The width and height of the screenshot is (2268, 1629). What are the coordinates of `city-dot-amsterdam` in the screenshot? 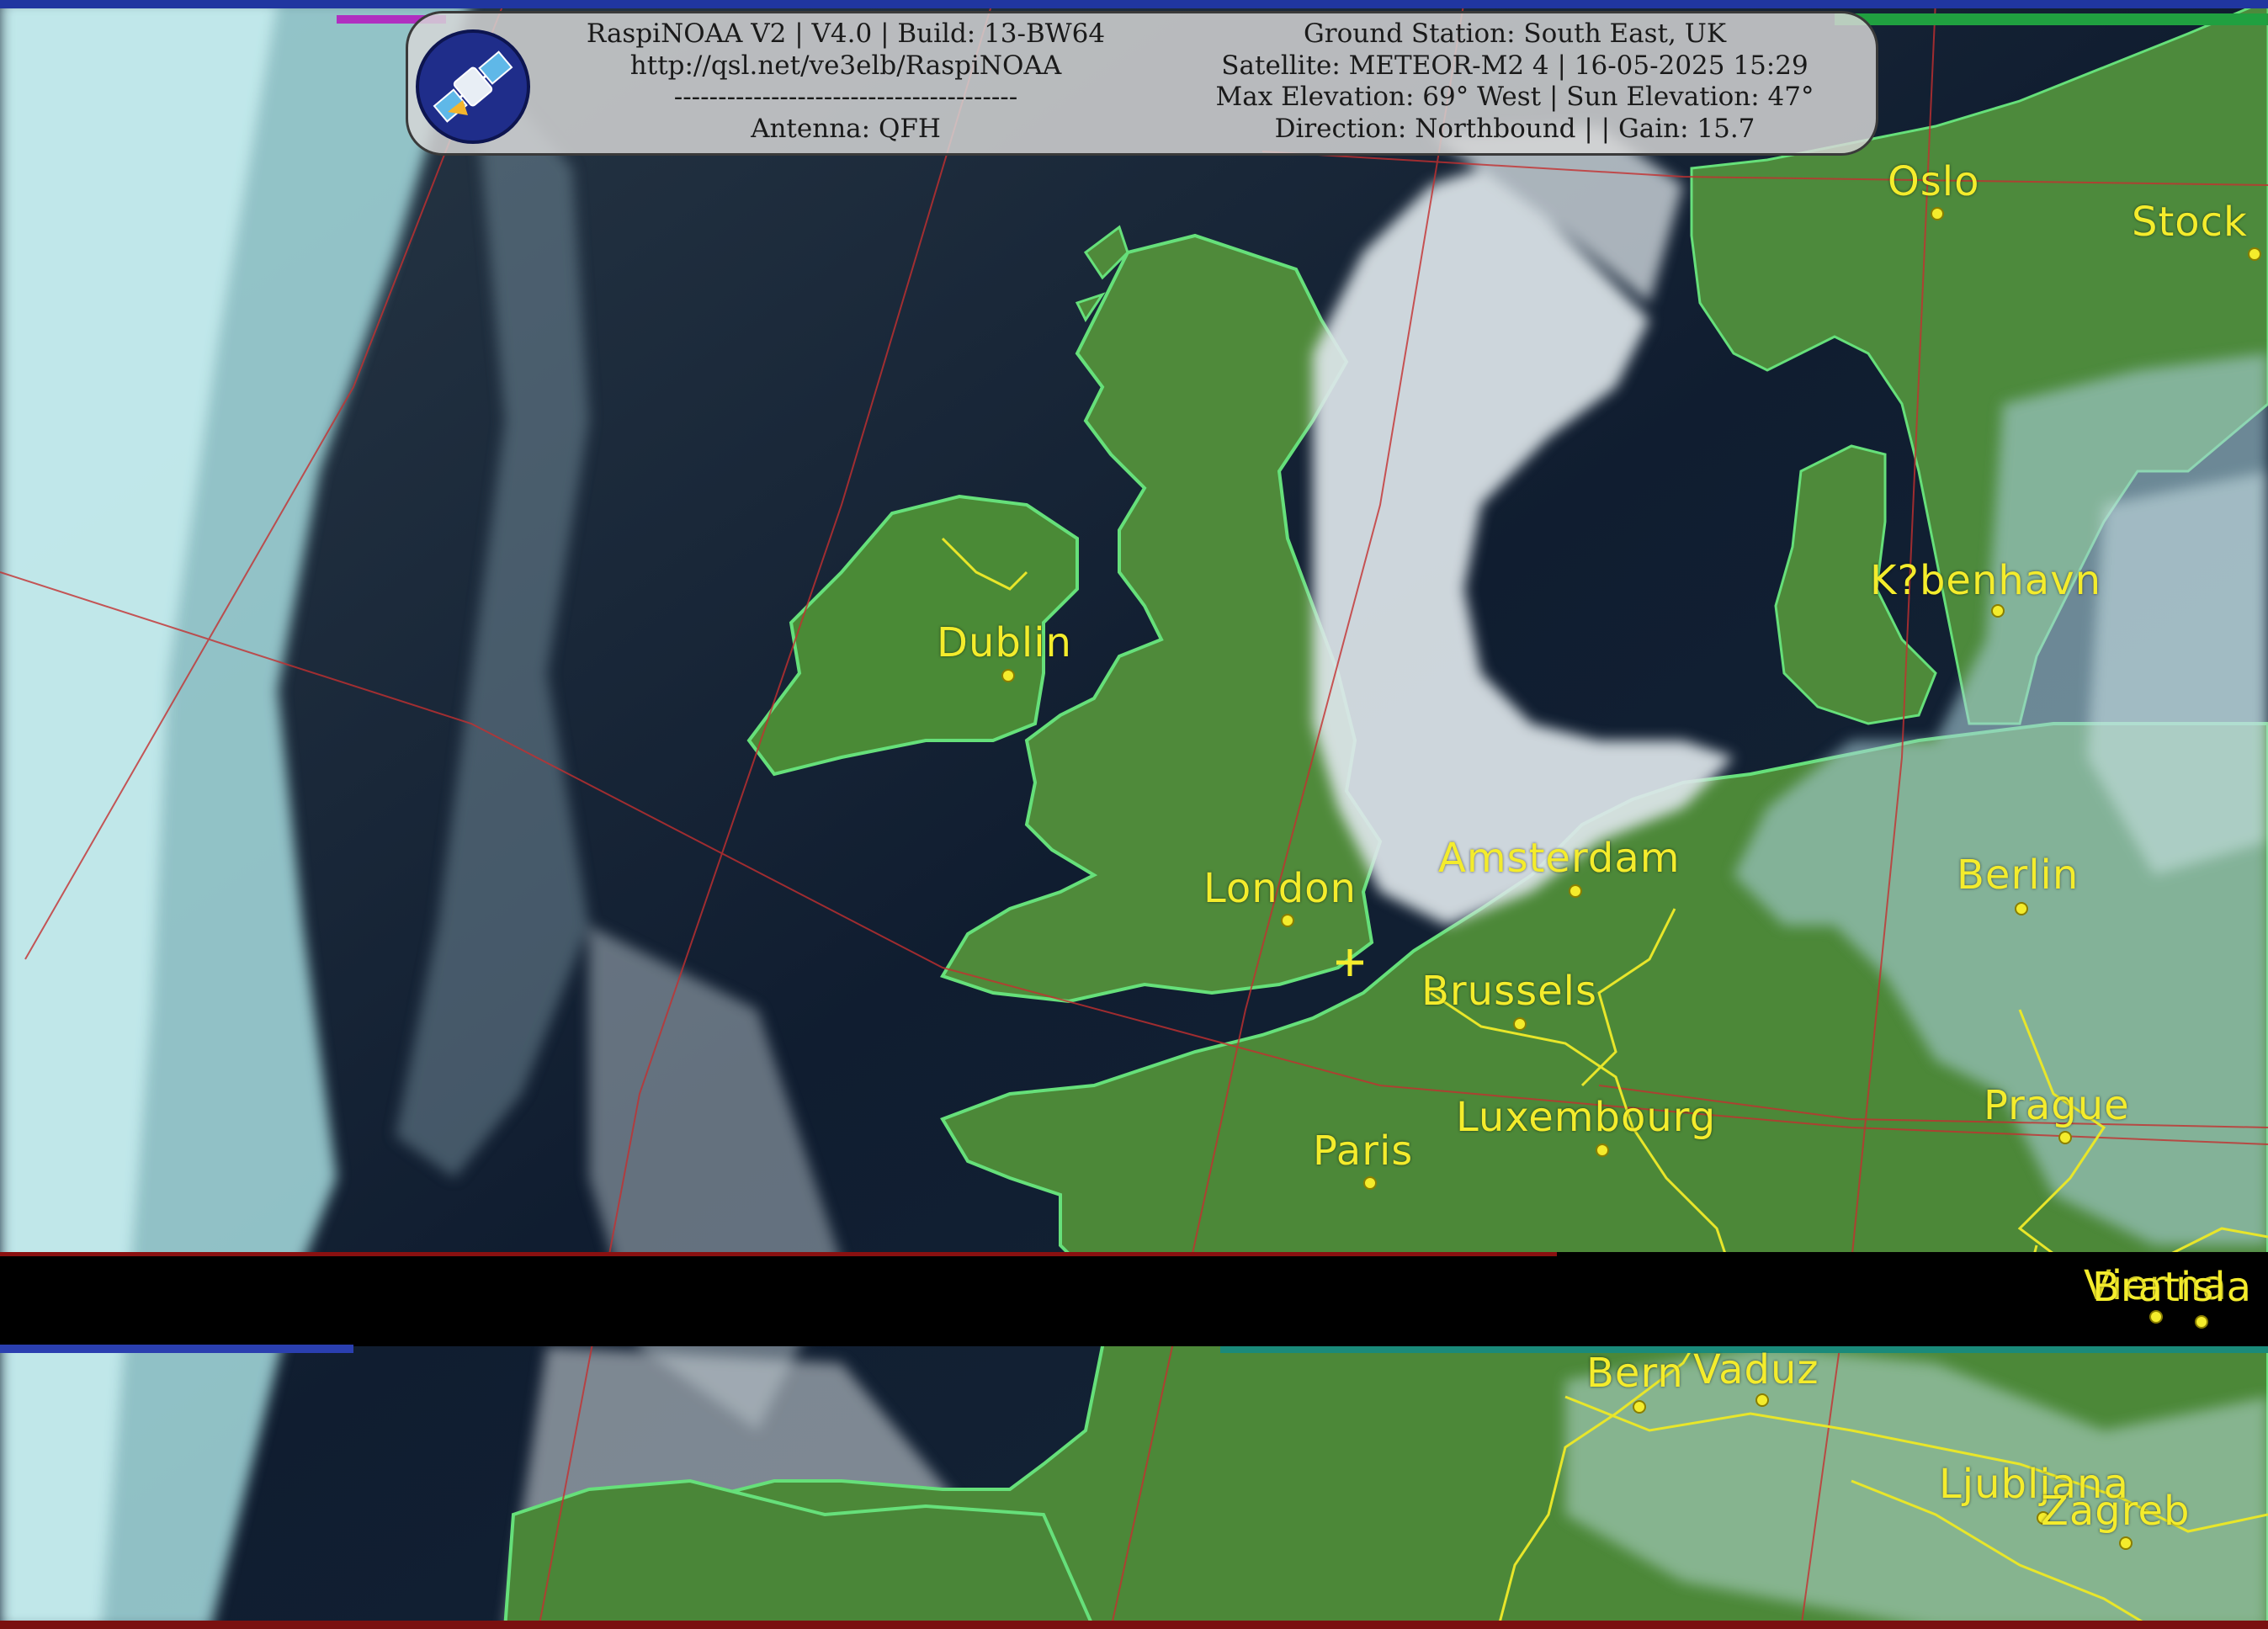 It's located at (1575, 891).